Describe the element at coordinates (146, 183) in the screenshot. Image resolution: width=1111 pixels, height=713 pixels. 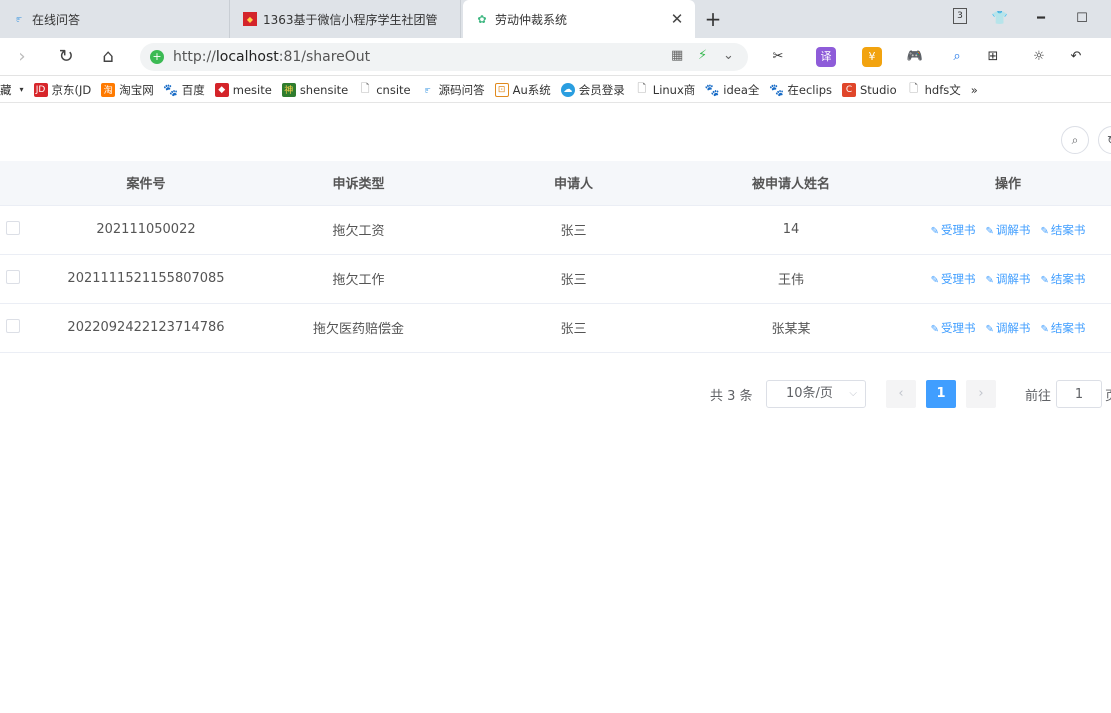
I see `column-header-case-no: 案件号` at that location.